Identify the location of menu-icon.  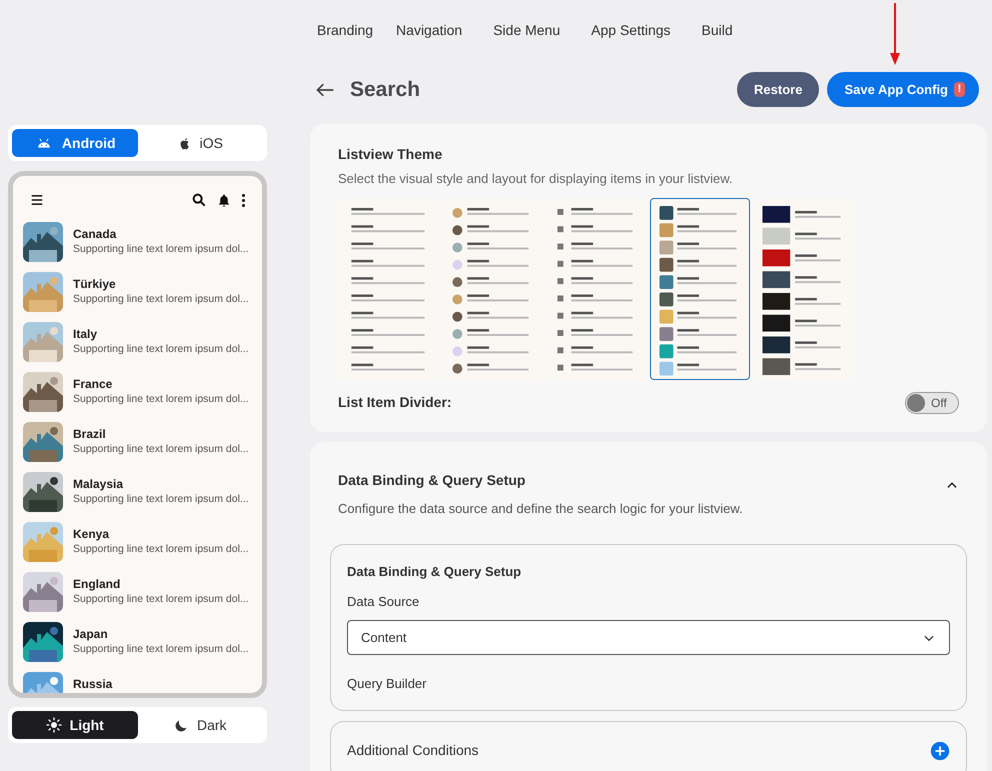
(37, 200).